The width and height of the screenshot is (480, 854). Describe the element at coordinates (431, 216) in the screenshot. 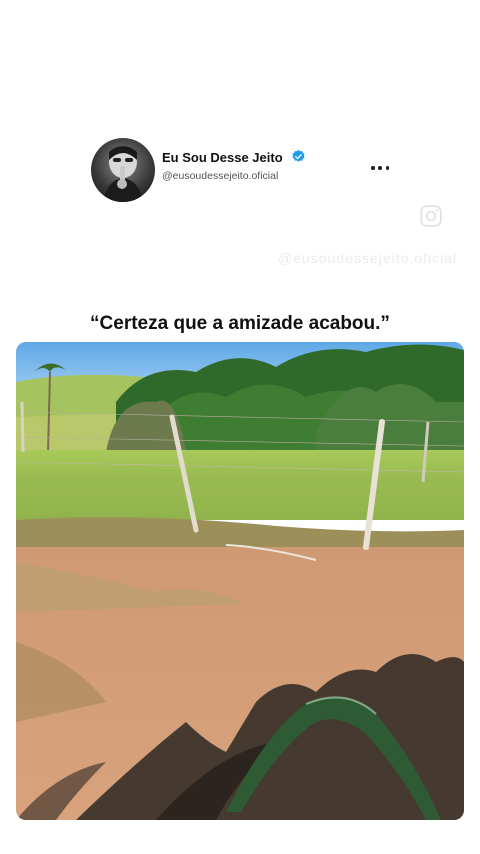

I see `instagram-icon` at that location.